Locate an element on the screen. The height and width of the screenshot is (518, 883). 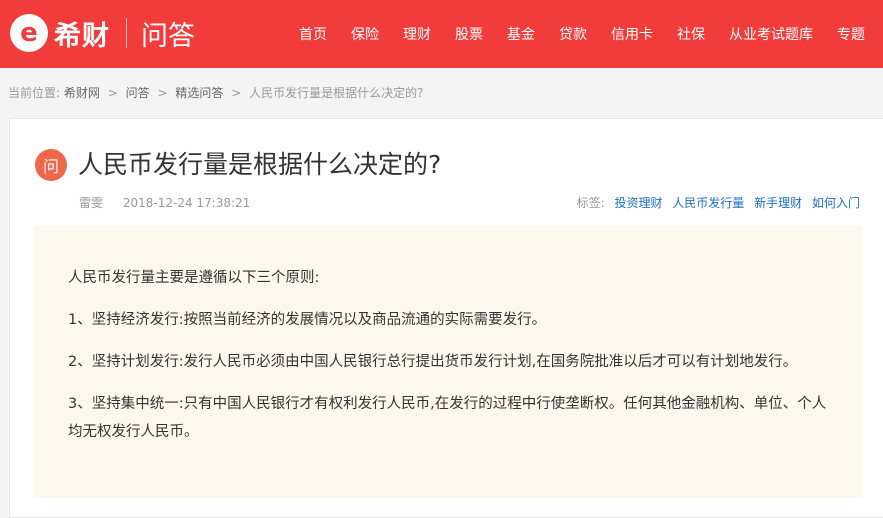
answer-paragraph: 1、坚持经济发行:按照当前经济的发展情况以及商品流通的实际需要发行。 is located at coordinates (307, 320).